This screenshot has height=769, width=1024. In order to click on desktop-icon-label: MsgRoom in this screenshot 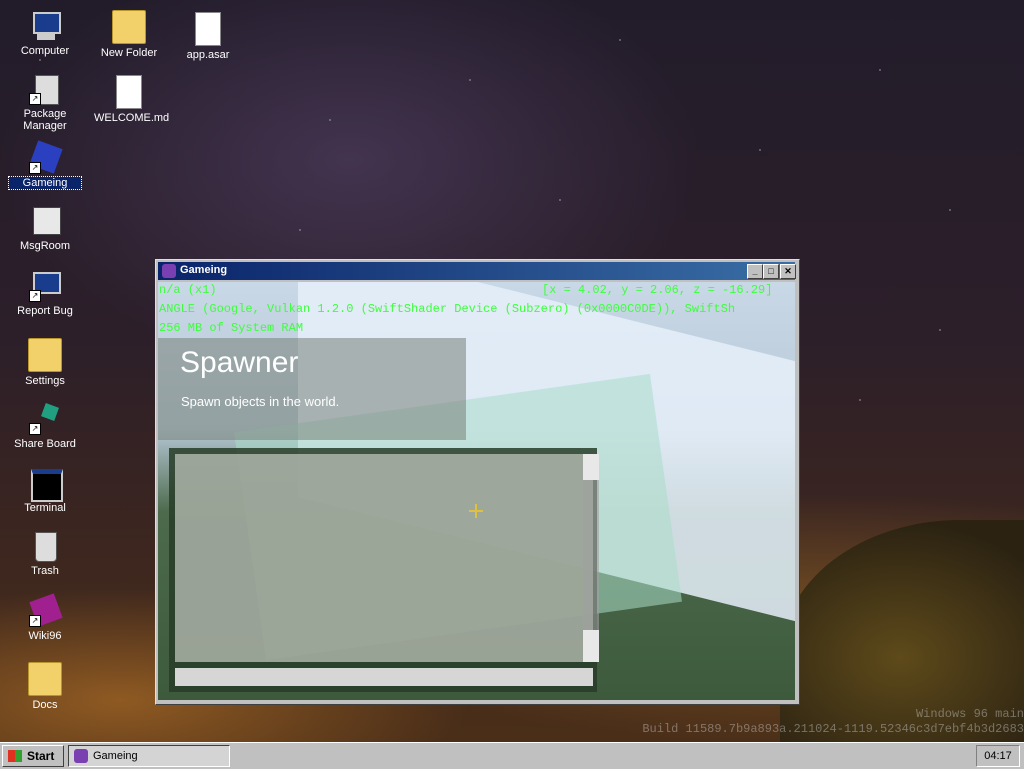, I will do `click(45, 246)`.